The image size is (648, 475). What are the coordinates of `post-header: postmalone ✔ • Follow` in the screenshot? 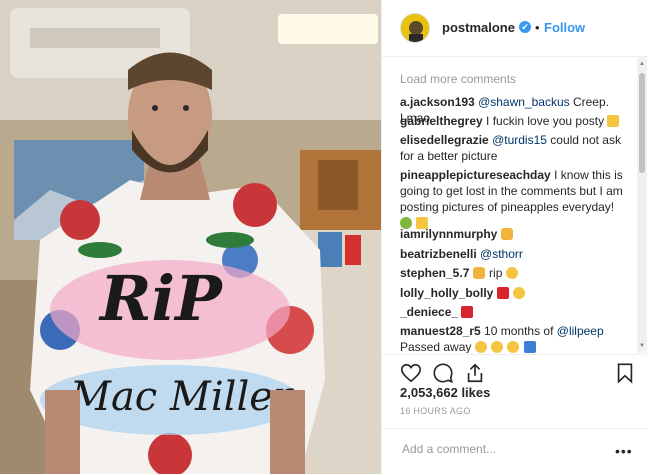 It's located at (515, 28).